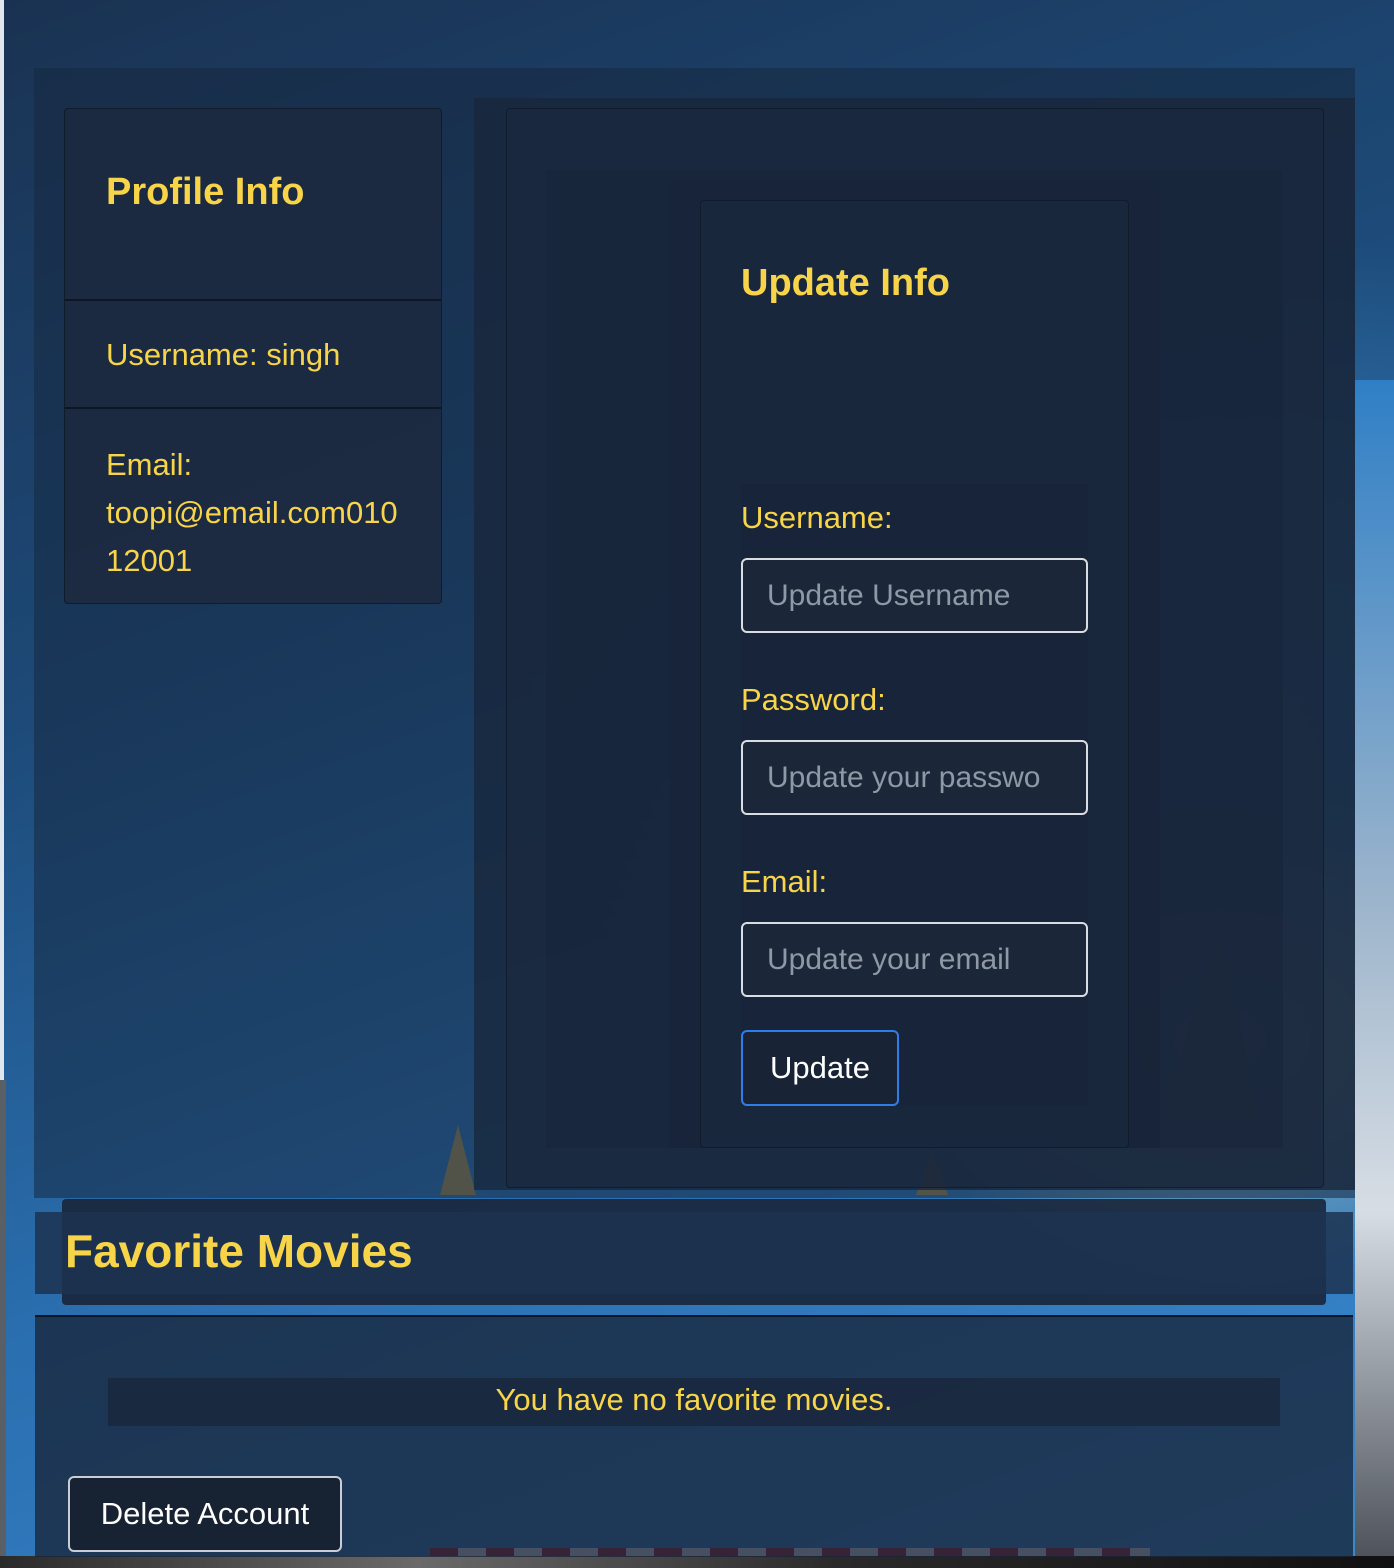 Image resolution: width=1394 pixels, height=1568 pixels. Describe the element at coordinates (149, 464) in the screenshot. I see `profile-email-label: Email:` at that location.